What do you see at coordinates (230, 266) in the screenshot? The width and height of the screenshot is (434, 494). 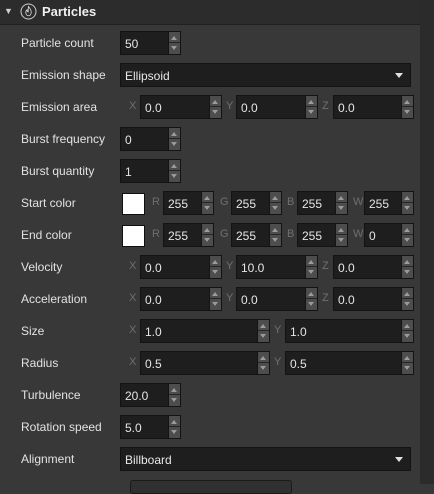 I see `velocity-y-axis: Y` at bounding box center [230, 266].